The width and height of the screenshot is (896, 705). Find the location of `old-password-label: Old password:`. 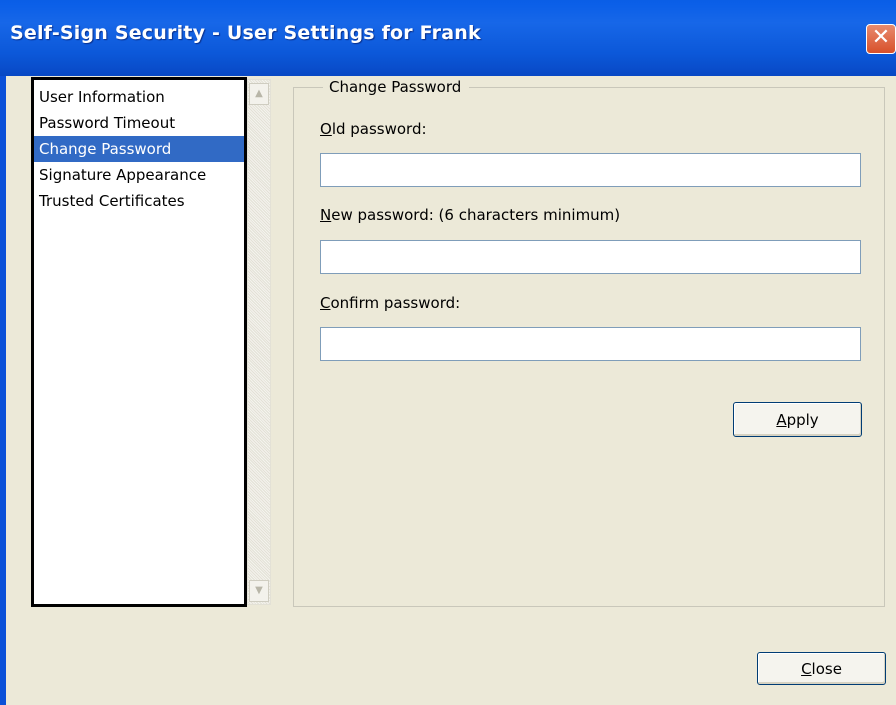

old-password-label: Old password: is located at coordinates (373, 129).